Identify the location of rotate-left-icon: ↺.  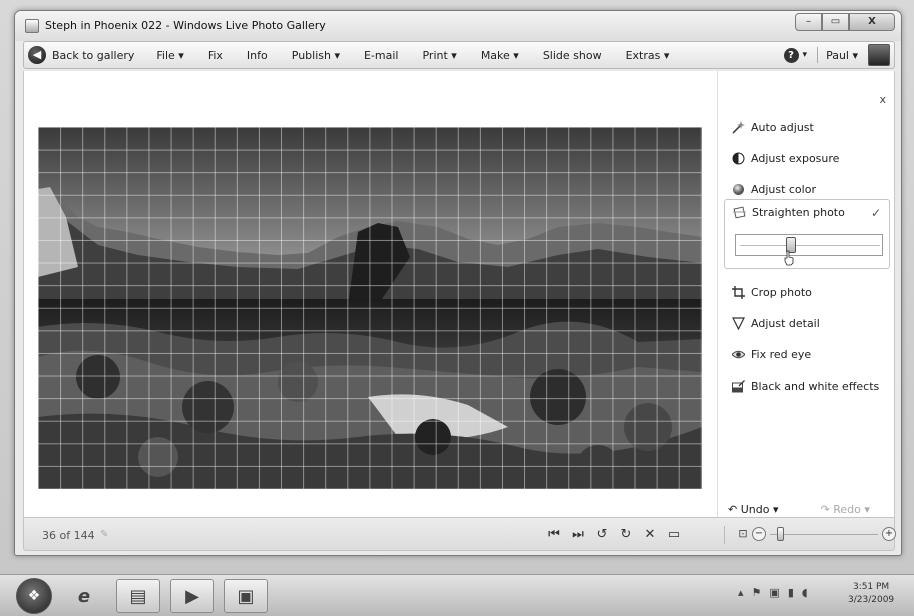
(602, 535).